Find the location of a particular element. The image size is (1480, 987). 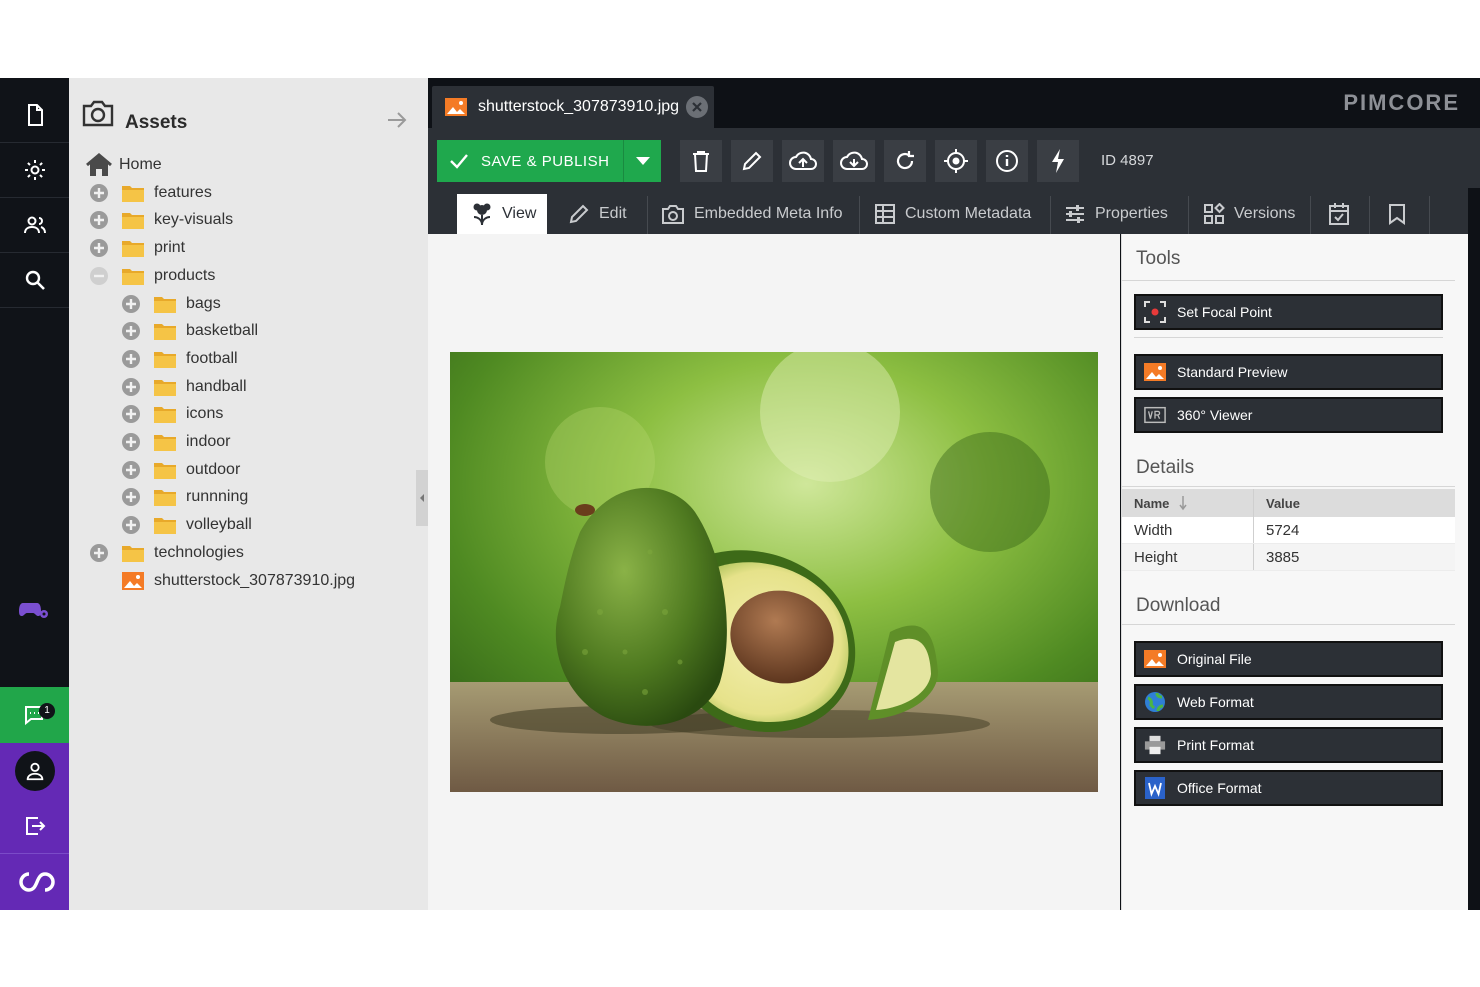

tree-spacer is located at coordinates (99, 581).